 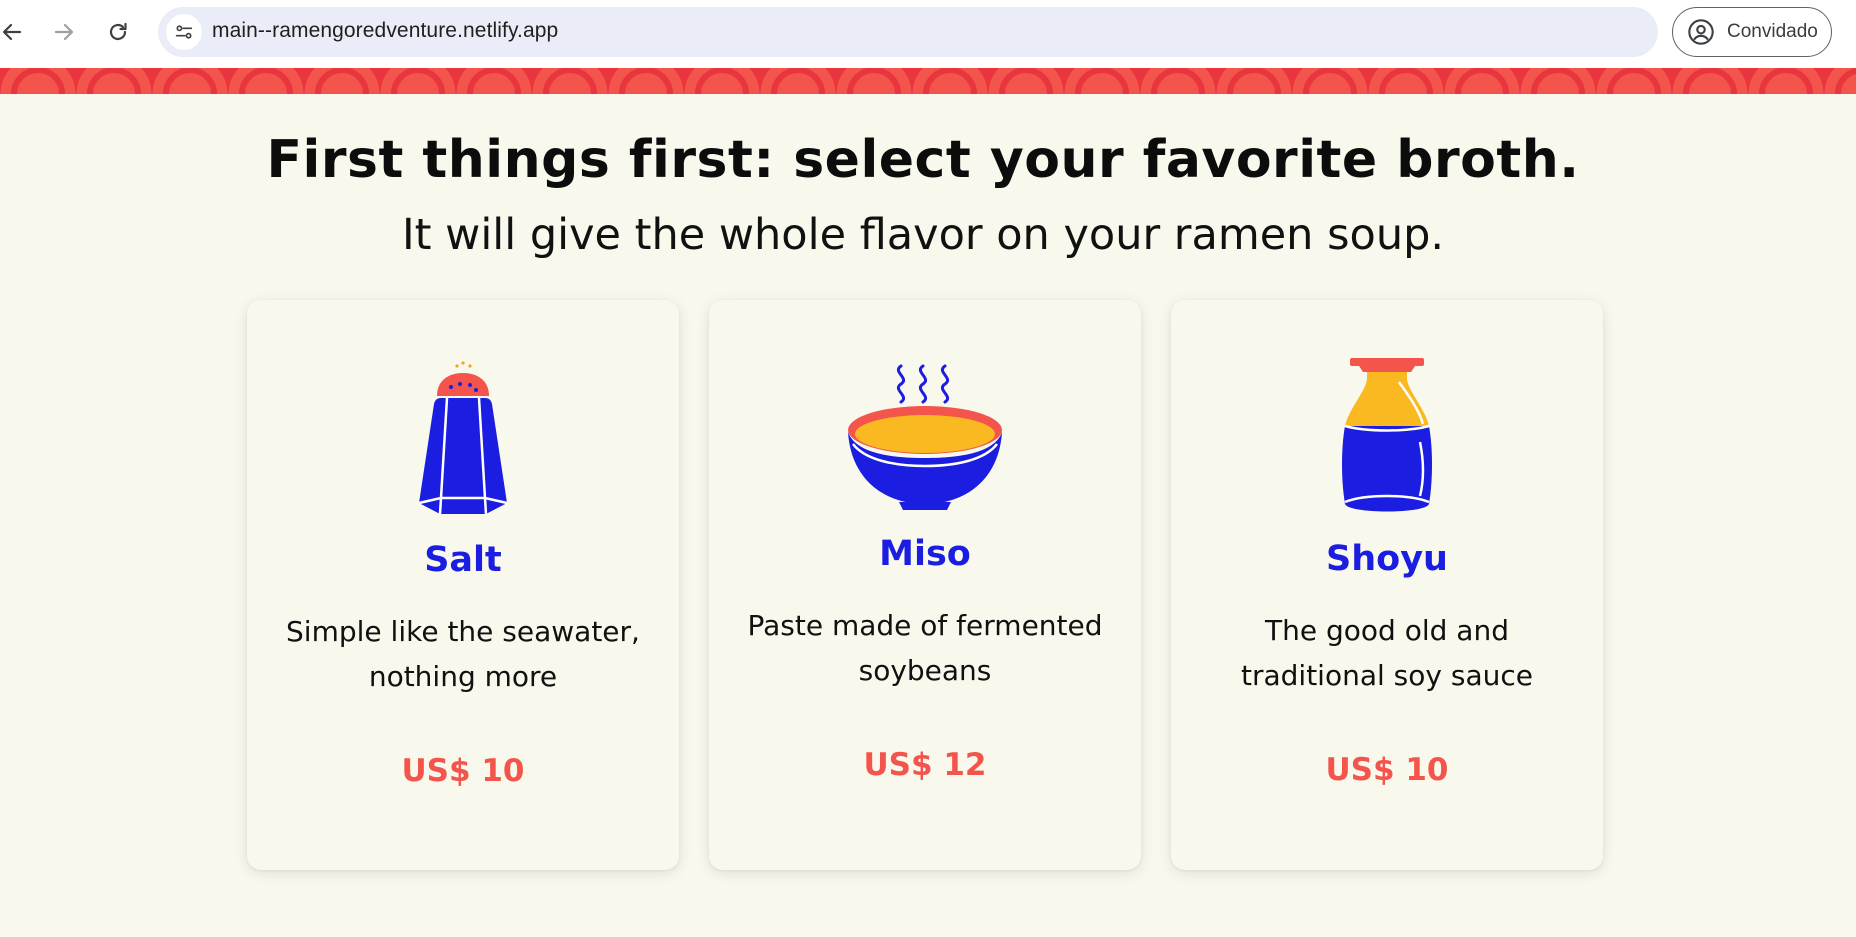 I want to click on soy-sauce-bottle-icon, so click(x=1387, y=438).